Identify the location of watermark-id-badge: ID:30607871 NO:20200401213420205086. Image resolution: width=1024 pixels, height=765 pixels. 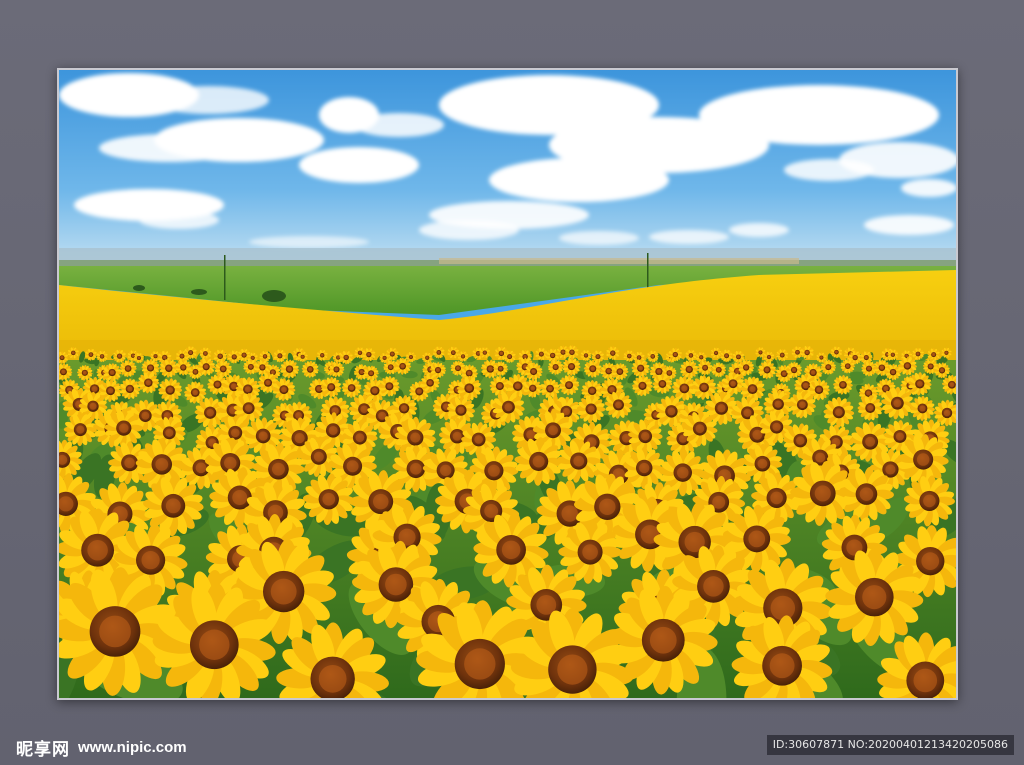
(890, 745).